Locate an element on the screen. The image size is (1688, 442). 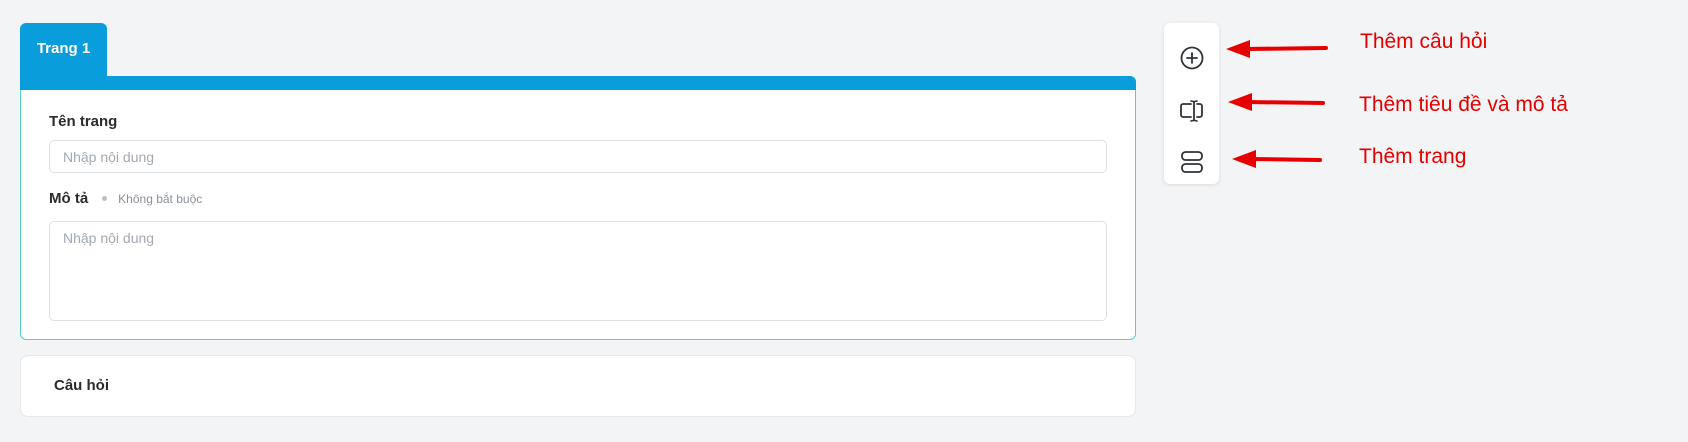
annotation-add-title-description: Thêm tiêu đề và mô tả is located at coordinates (1463, 104).